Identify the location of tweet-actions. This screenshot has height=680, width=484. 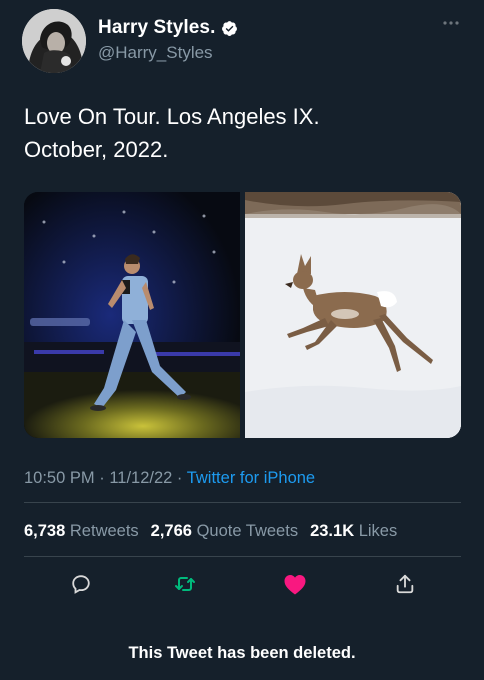
(242, 584).